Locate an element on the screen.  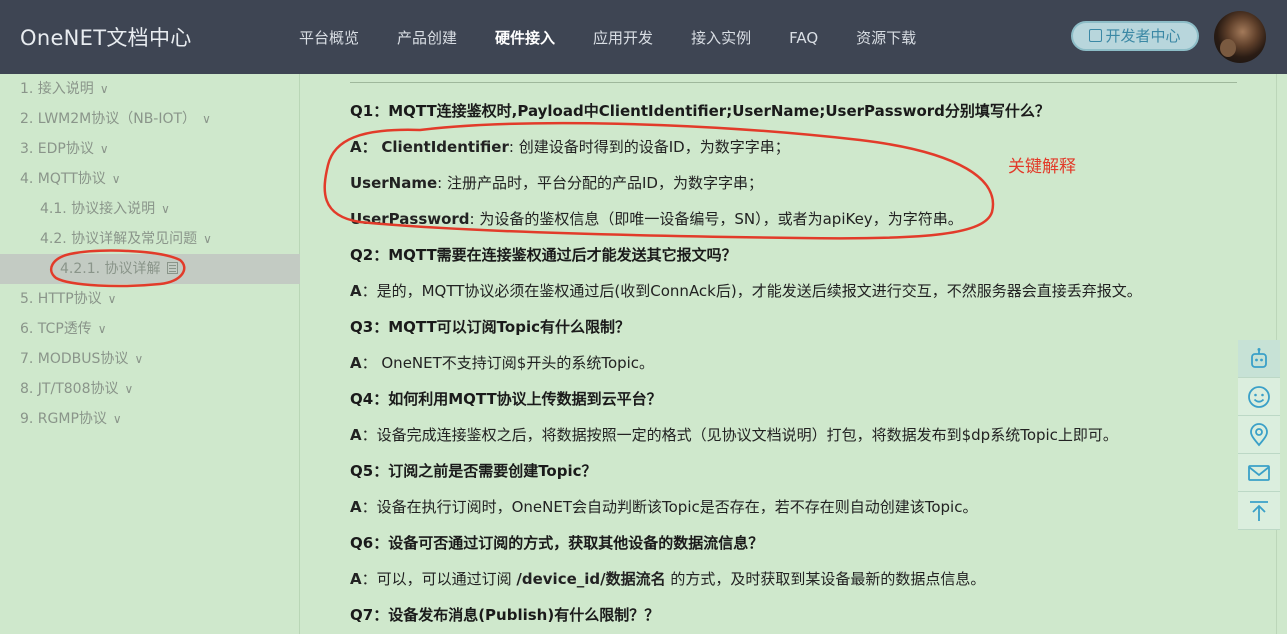
sidebar-item-label: 4.2. 协议详解及常见问题 is located at coordinates (119, 239).